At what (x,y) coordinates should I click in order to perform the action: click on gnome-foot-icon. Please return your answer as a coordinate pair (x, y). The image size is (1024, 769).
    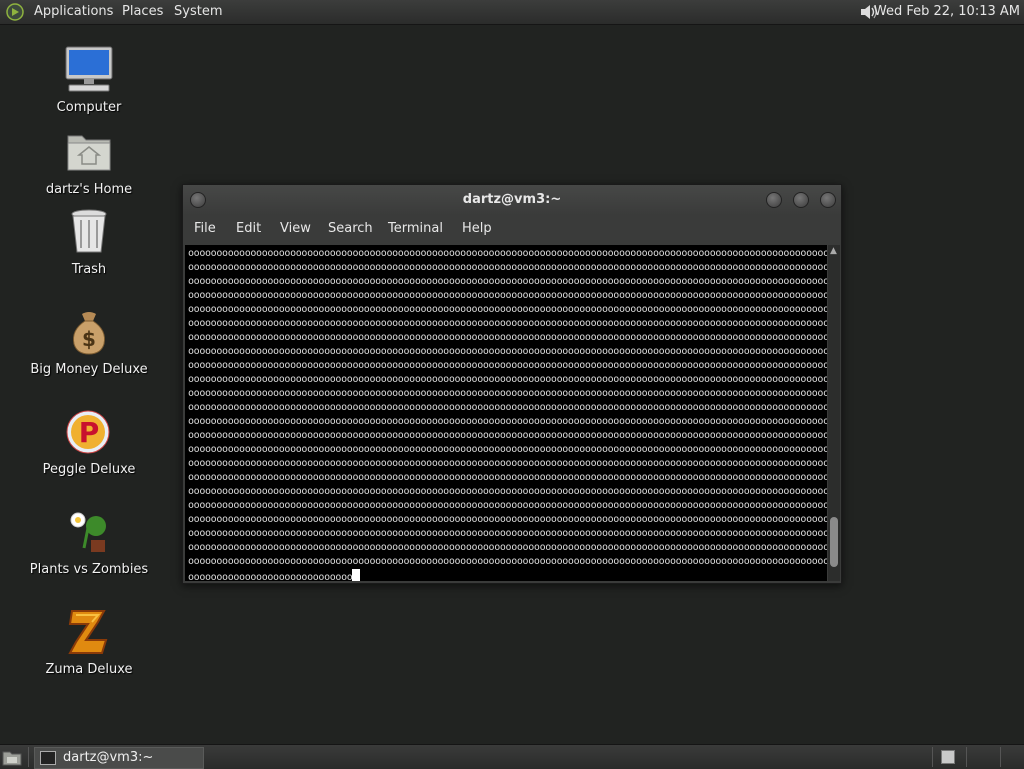
    Looking at the image, I should click on (15, 12).